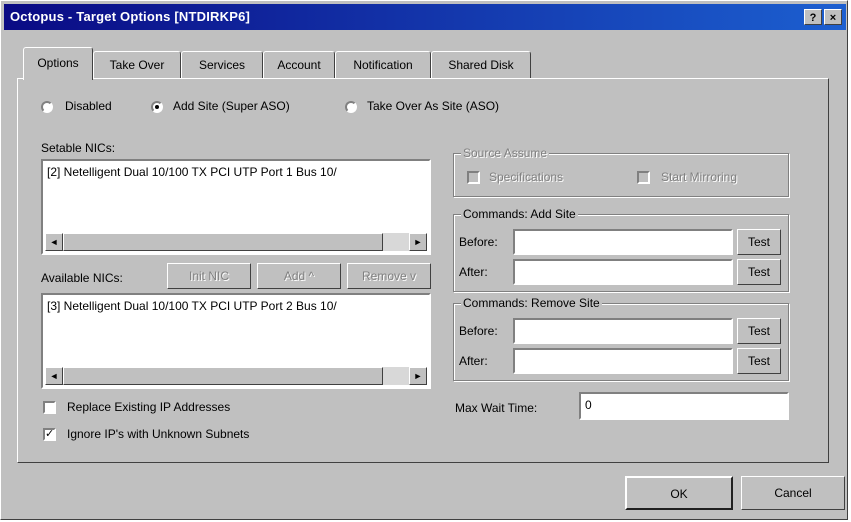 This screenshot has width=851, height=522. I want to click on window-title: Octopus - Target Options [NTDIRKP6], so click(130, 16).